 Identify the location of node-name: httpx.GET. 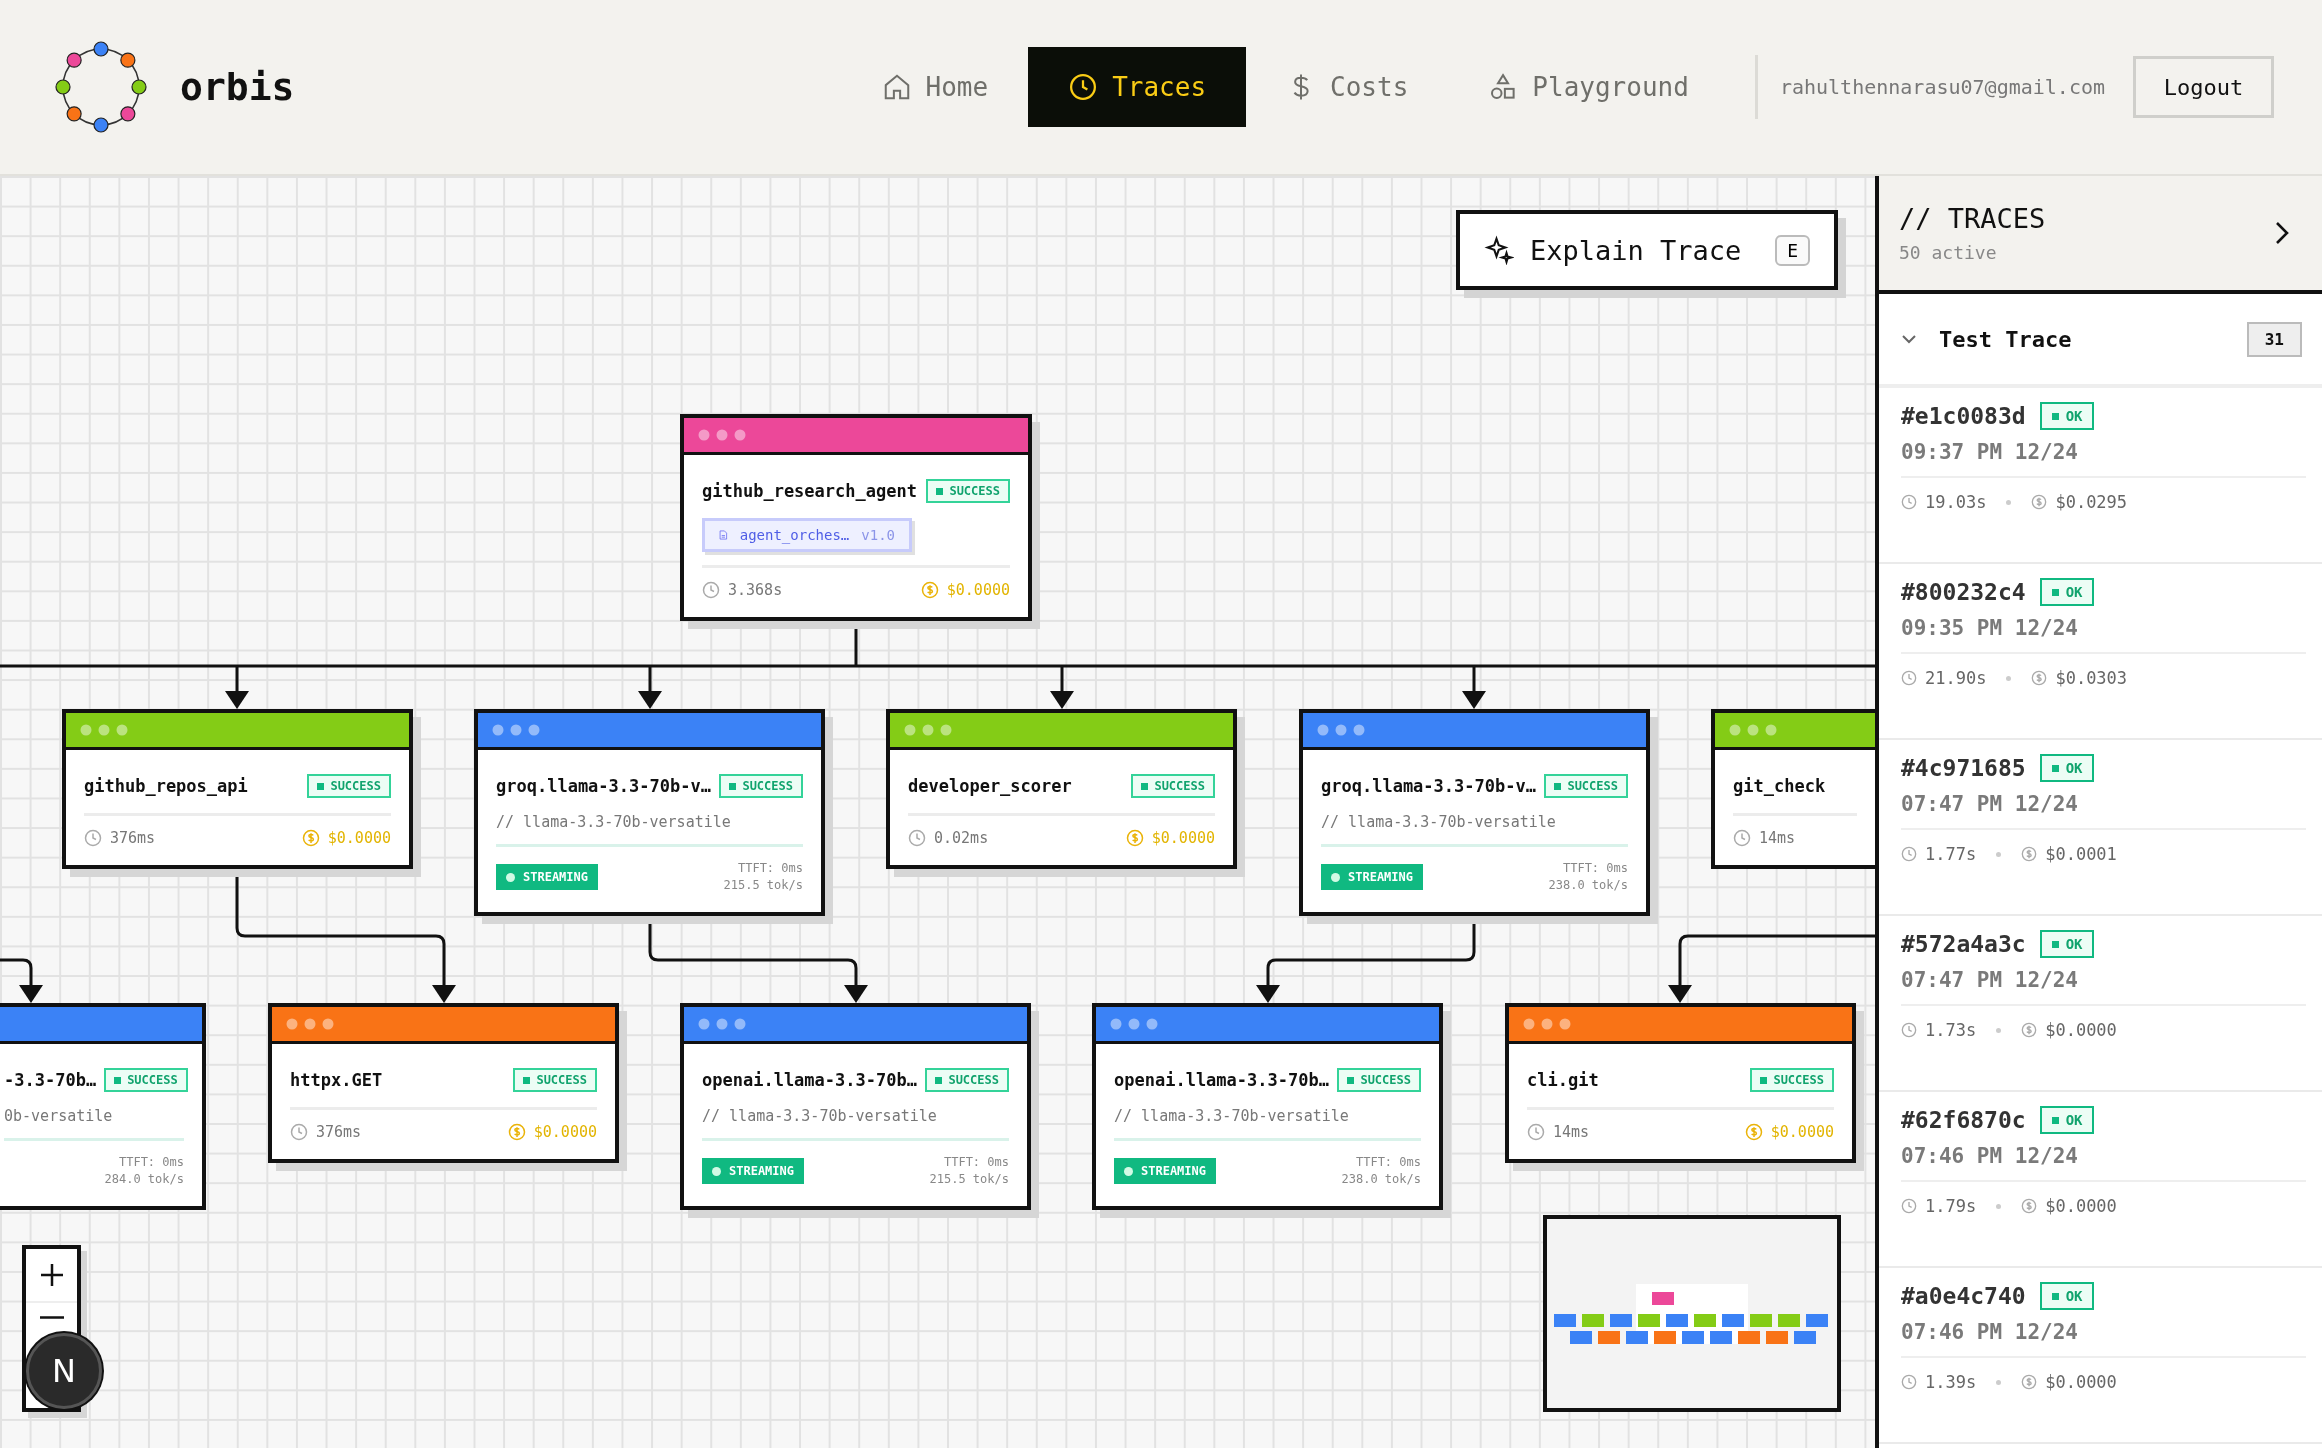
(336, 1080).